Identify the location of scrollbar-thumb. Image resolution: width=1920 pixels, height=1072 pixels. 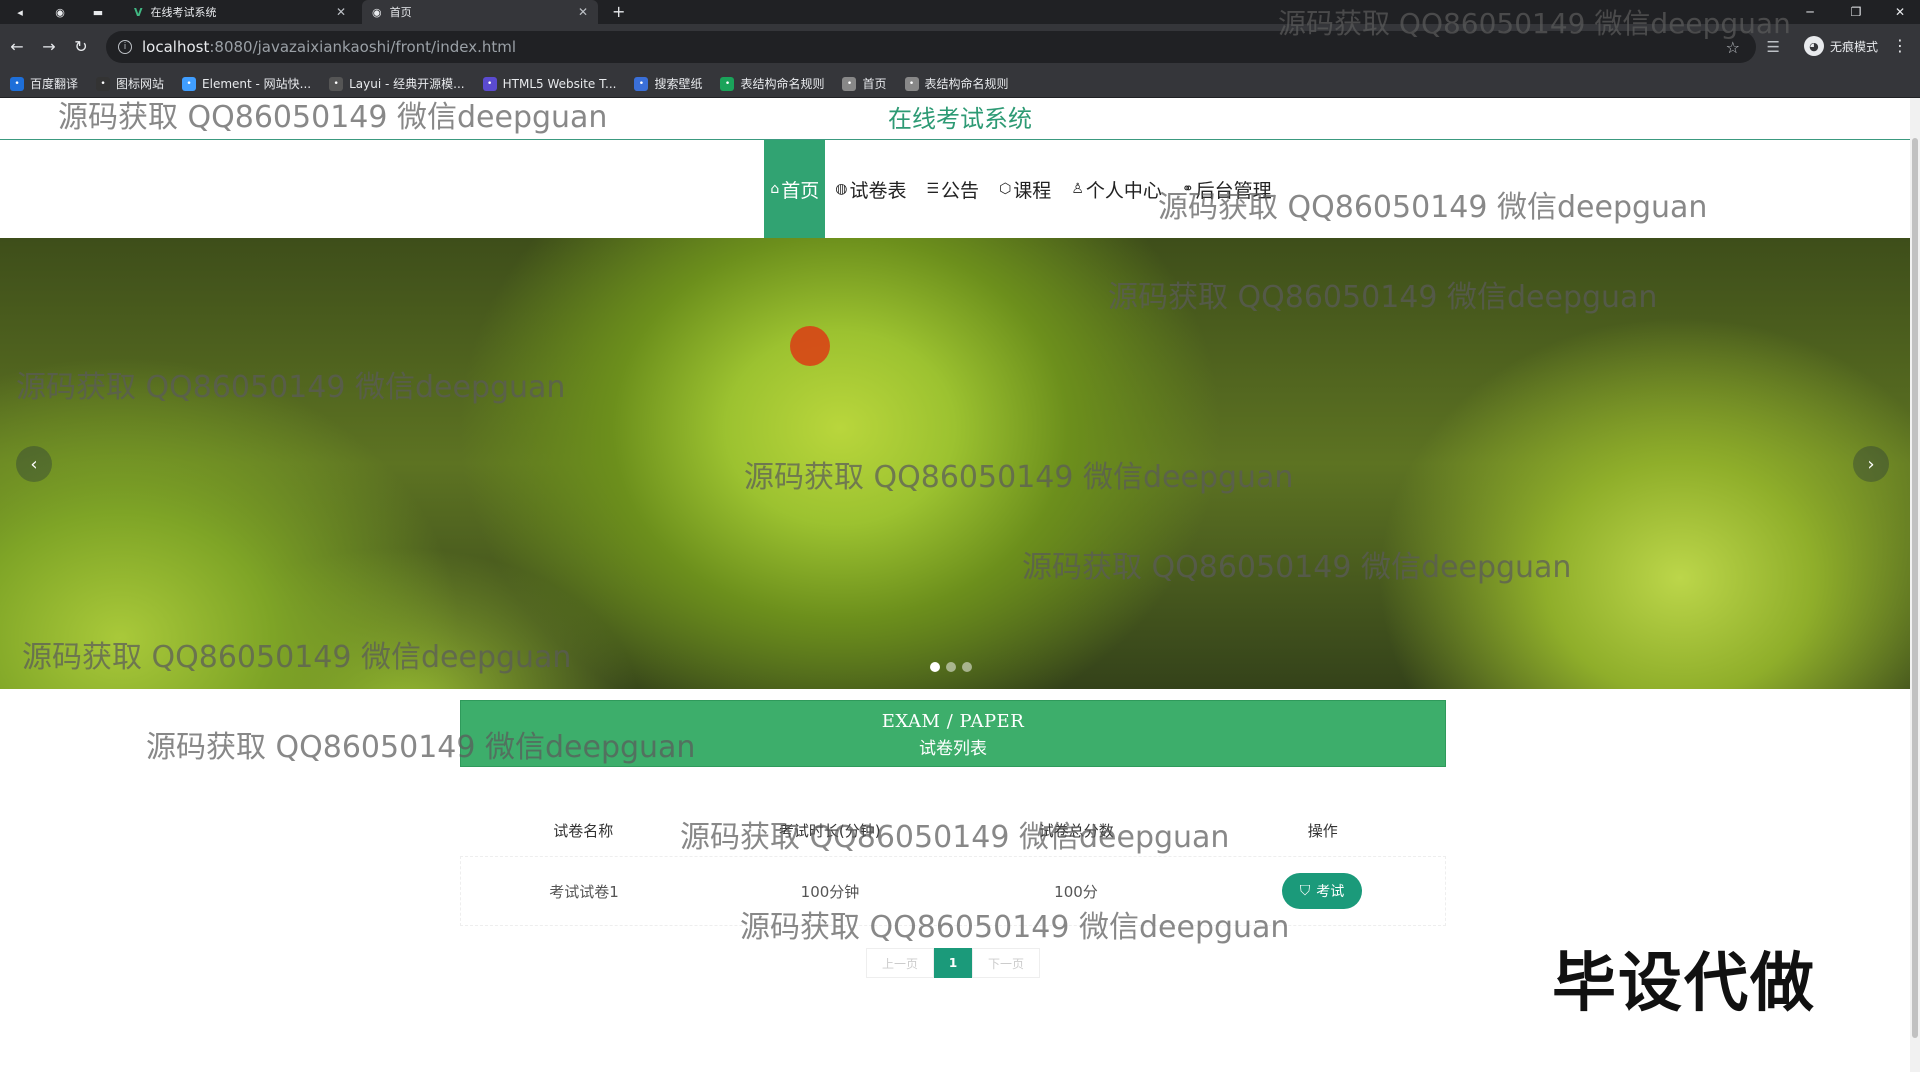
(1915, 588).